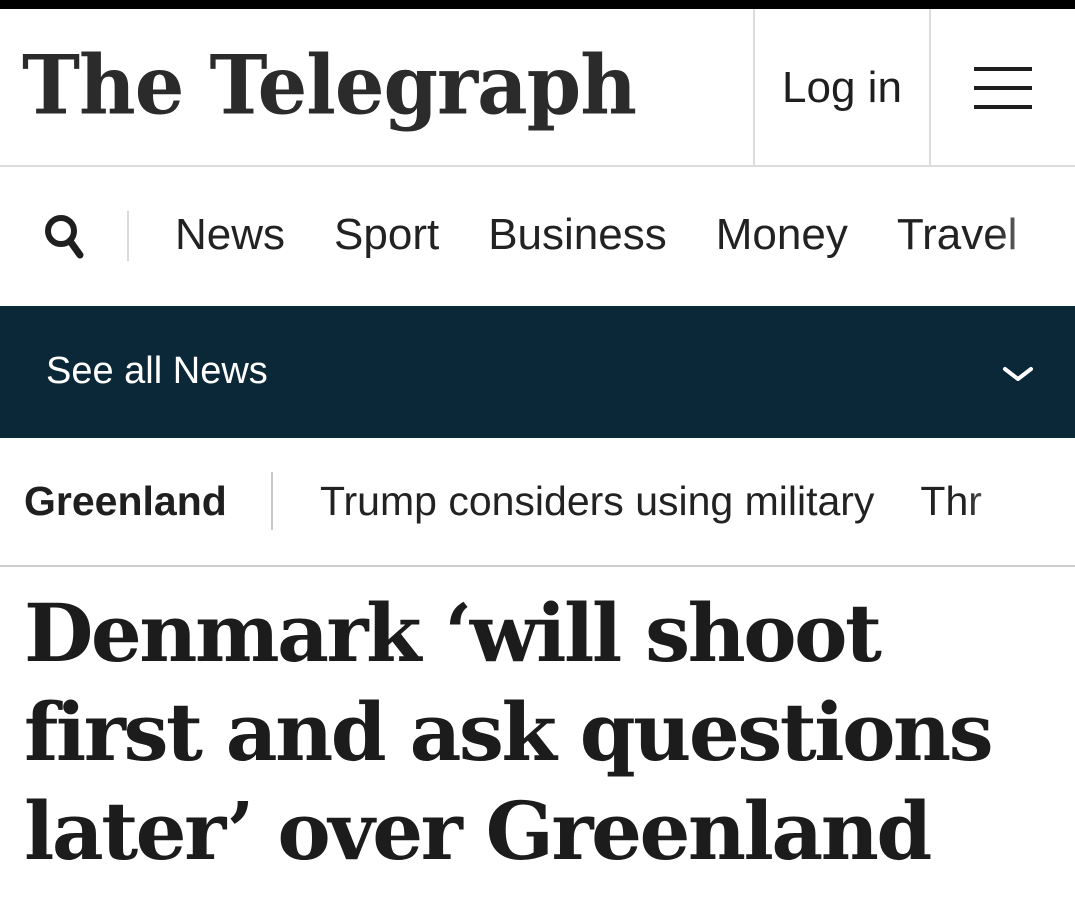 This screenshot has width=1075, height=912. What do you see at coordinates (537, 372) in the screenshot?
I see `see-all-news-bar: See all News` at bounding box center [537, 372].